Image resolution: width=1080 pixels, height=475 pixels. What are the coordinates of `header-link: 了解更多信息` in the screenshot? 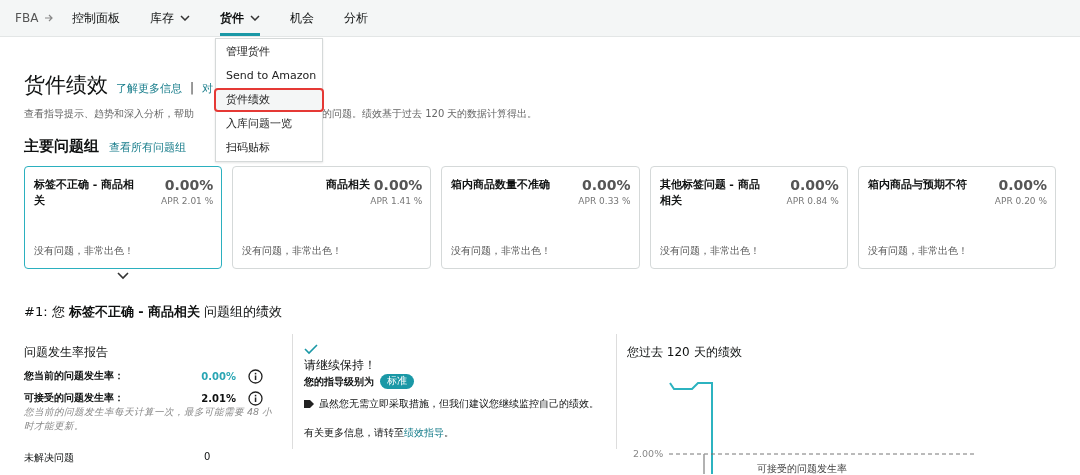 It's located at (149, 88).